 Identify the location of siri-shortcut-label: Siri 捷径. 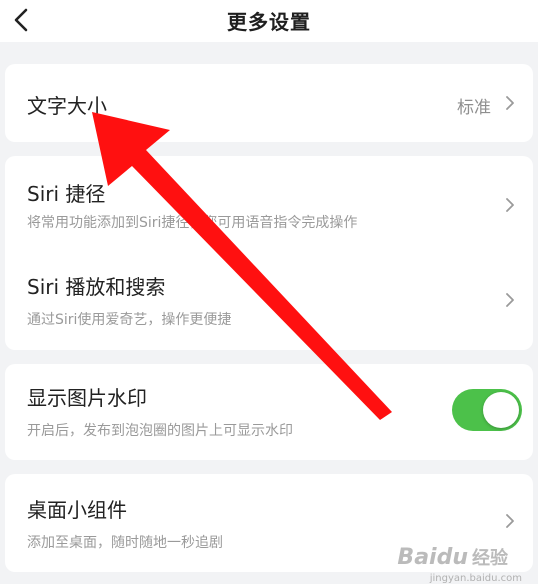
(66, 194).